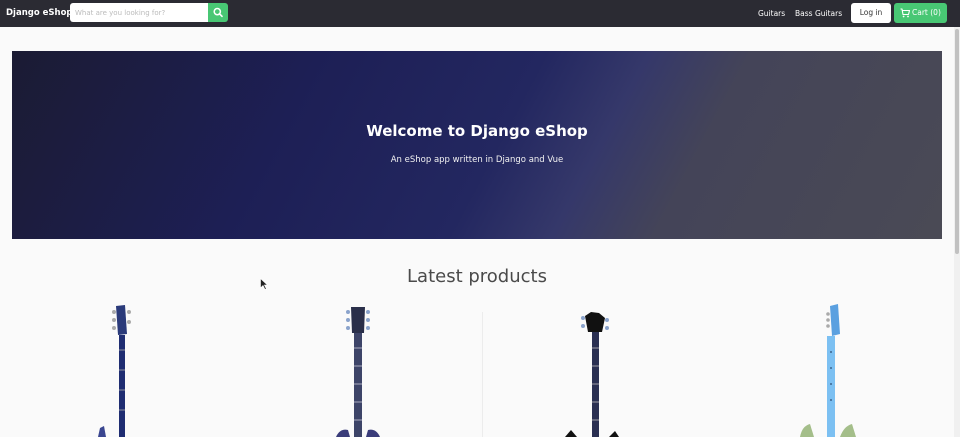 The image size is (960, 437). What do you see at coordinates (477, 276) in the screenshot?
I see `latest-products-heading: Latest products` at bounding box center [477, 276].